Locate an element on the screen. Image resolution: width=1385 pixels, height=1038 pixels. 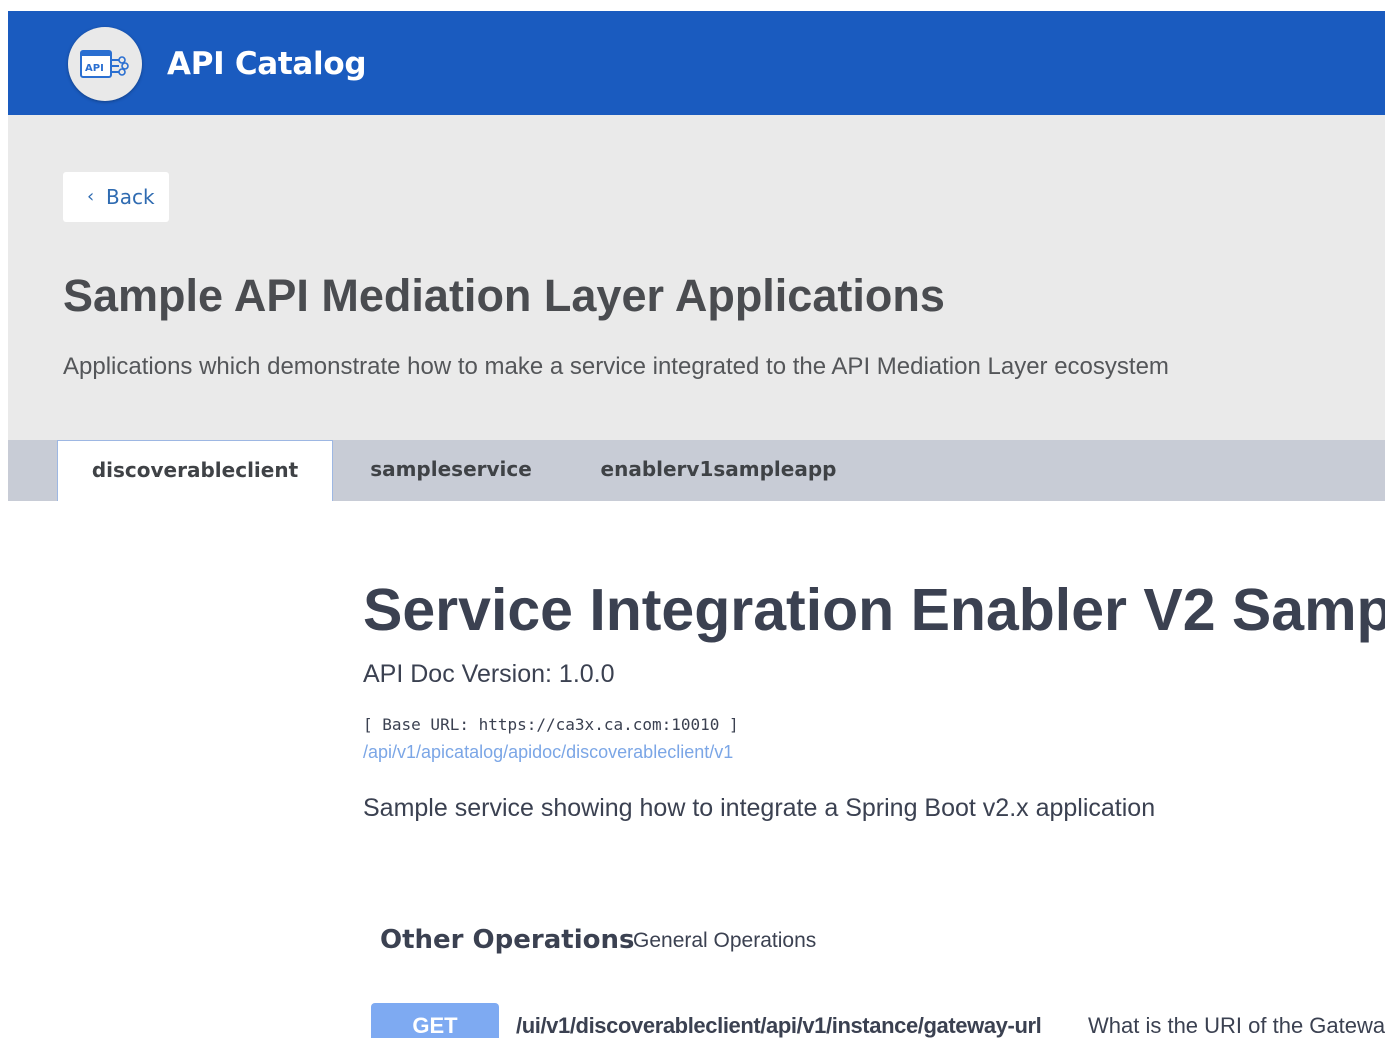
get-method-badge: GET is located at coordinates (435, 1020).